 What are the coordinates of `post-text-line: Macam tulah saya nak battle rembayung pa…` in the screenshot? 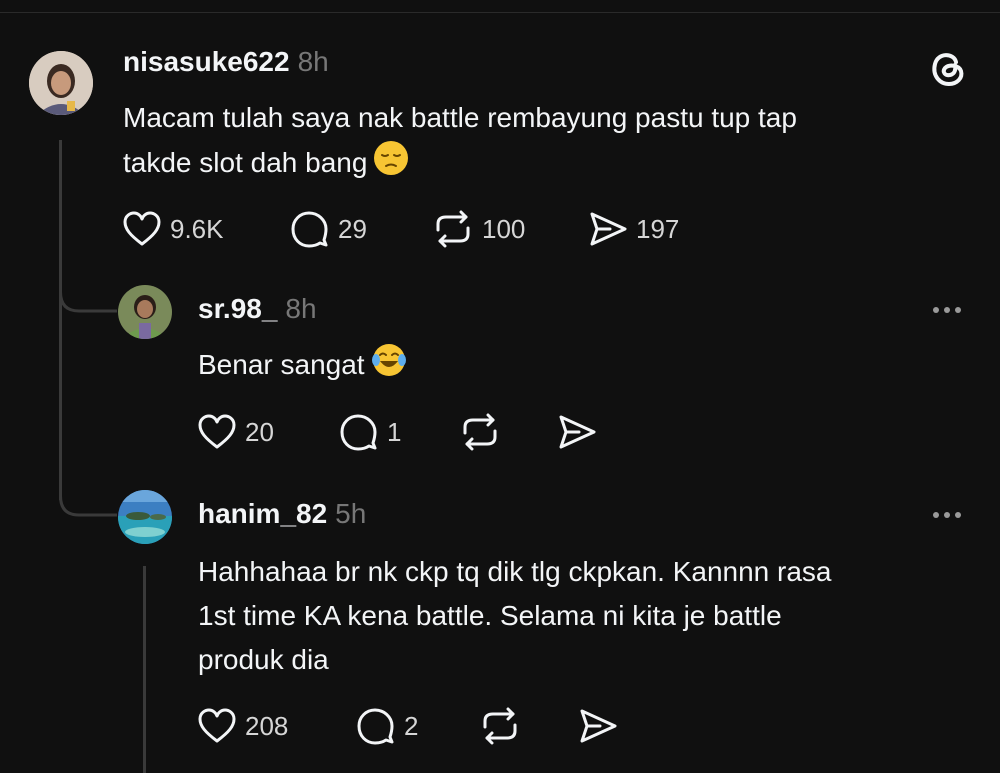 It's located at (460, 117).